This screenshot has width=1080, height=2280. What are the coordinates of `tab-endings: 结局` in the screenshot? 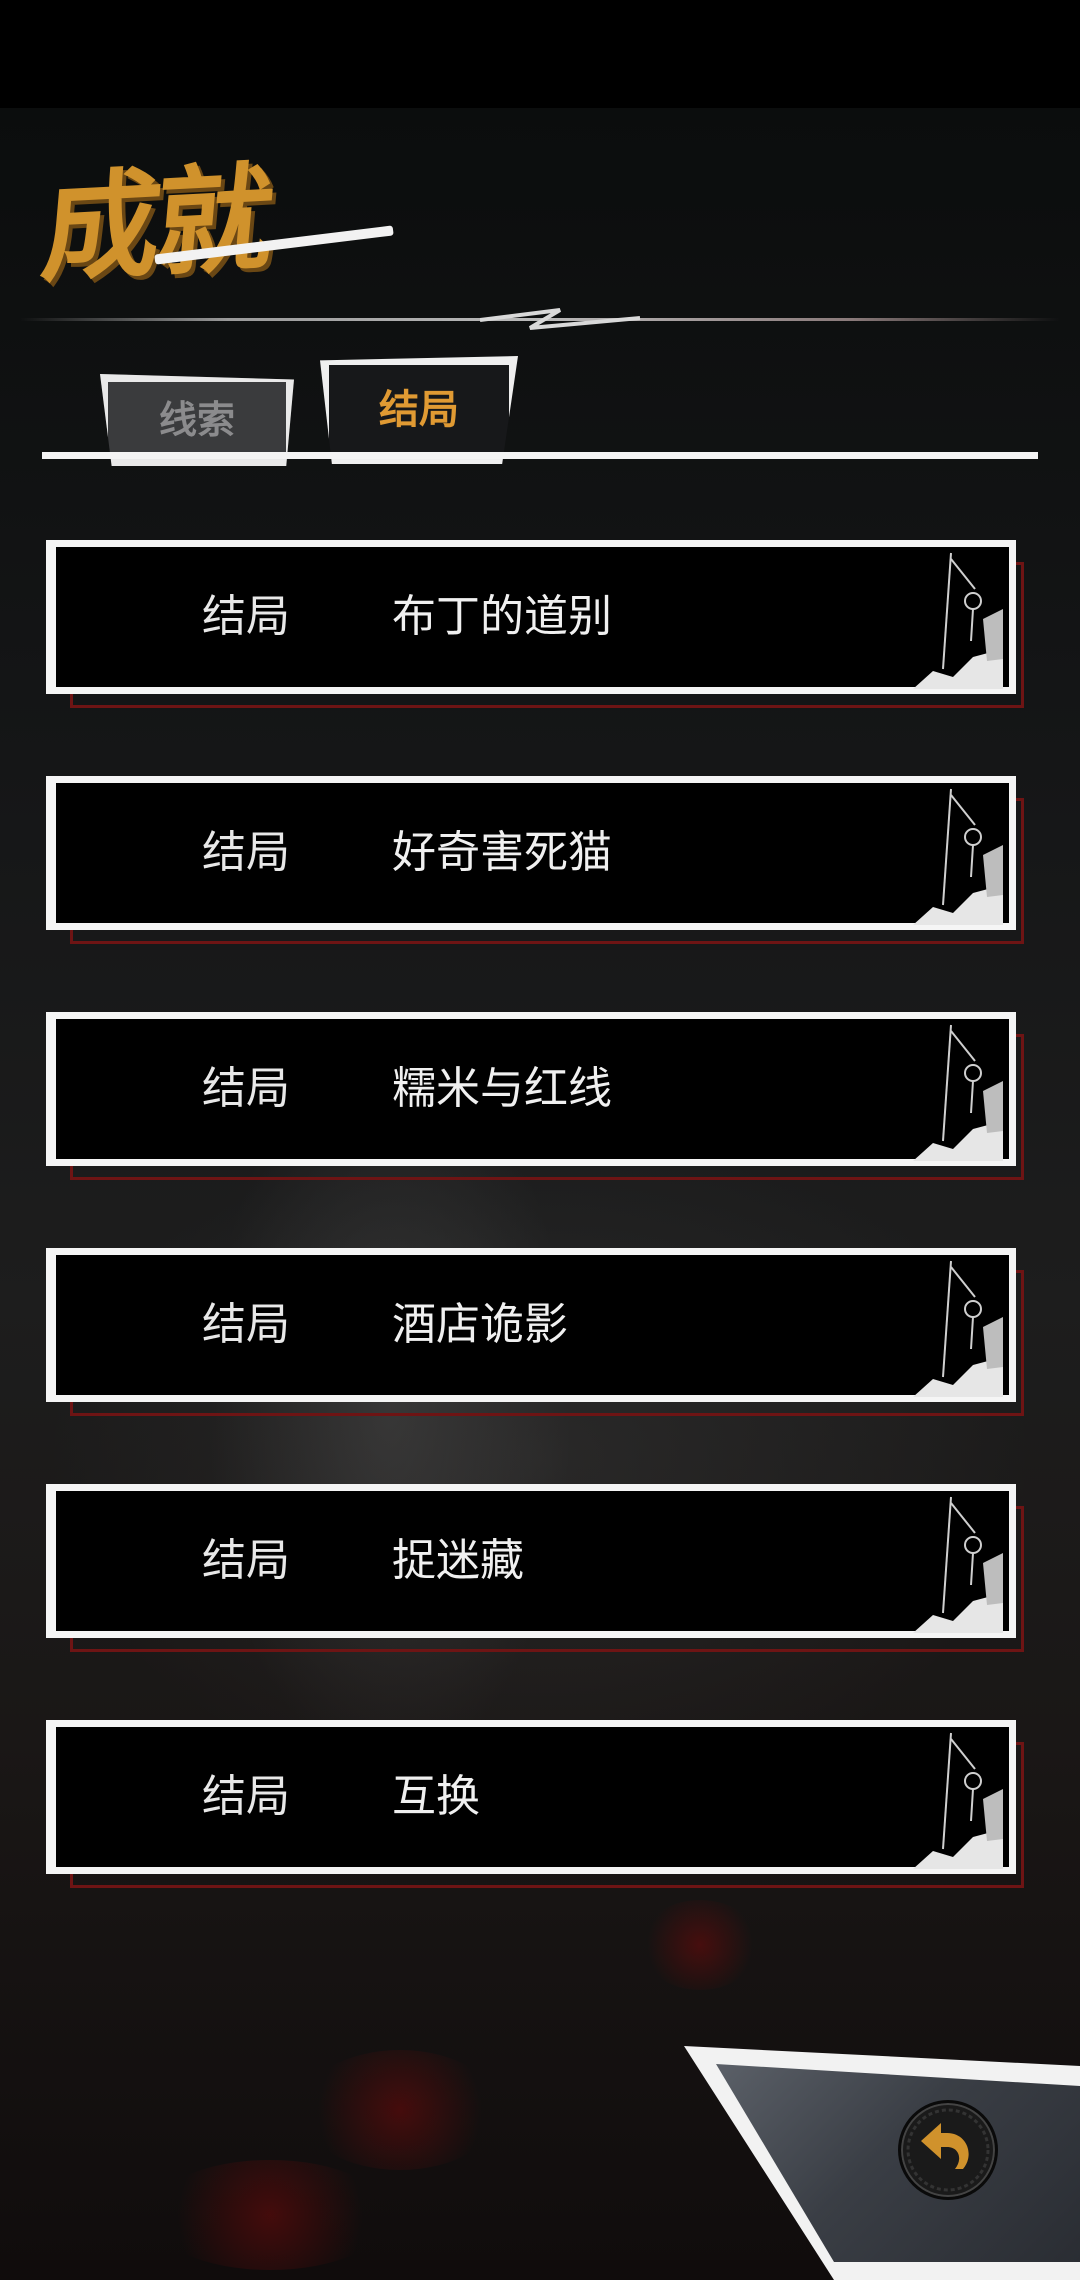 It's located at (419, 410).